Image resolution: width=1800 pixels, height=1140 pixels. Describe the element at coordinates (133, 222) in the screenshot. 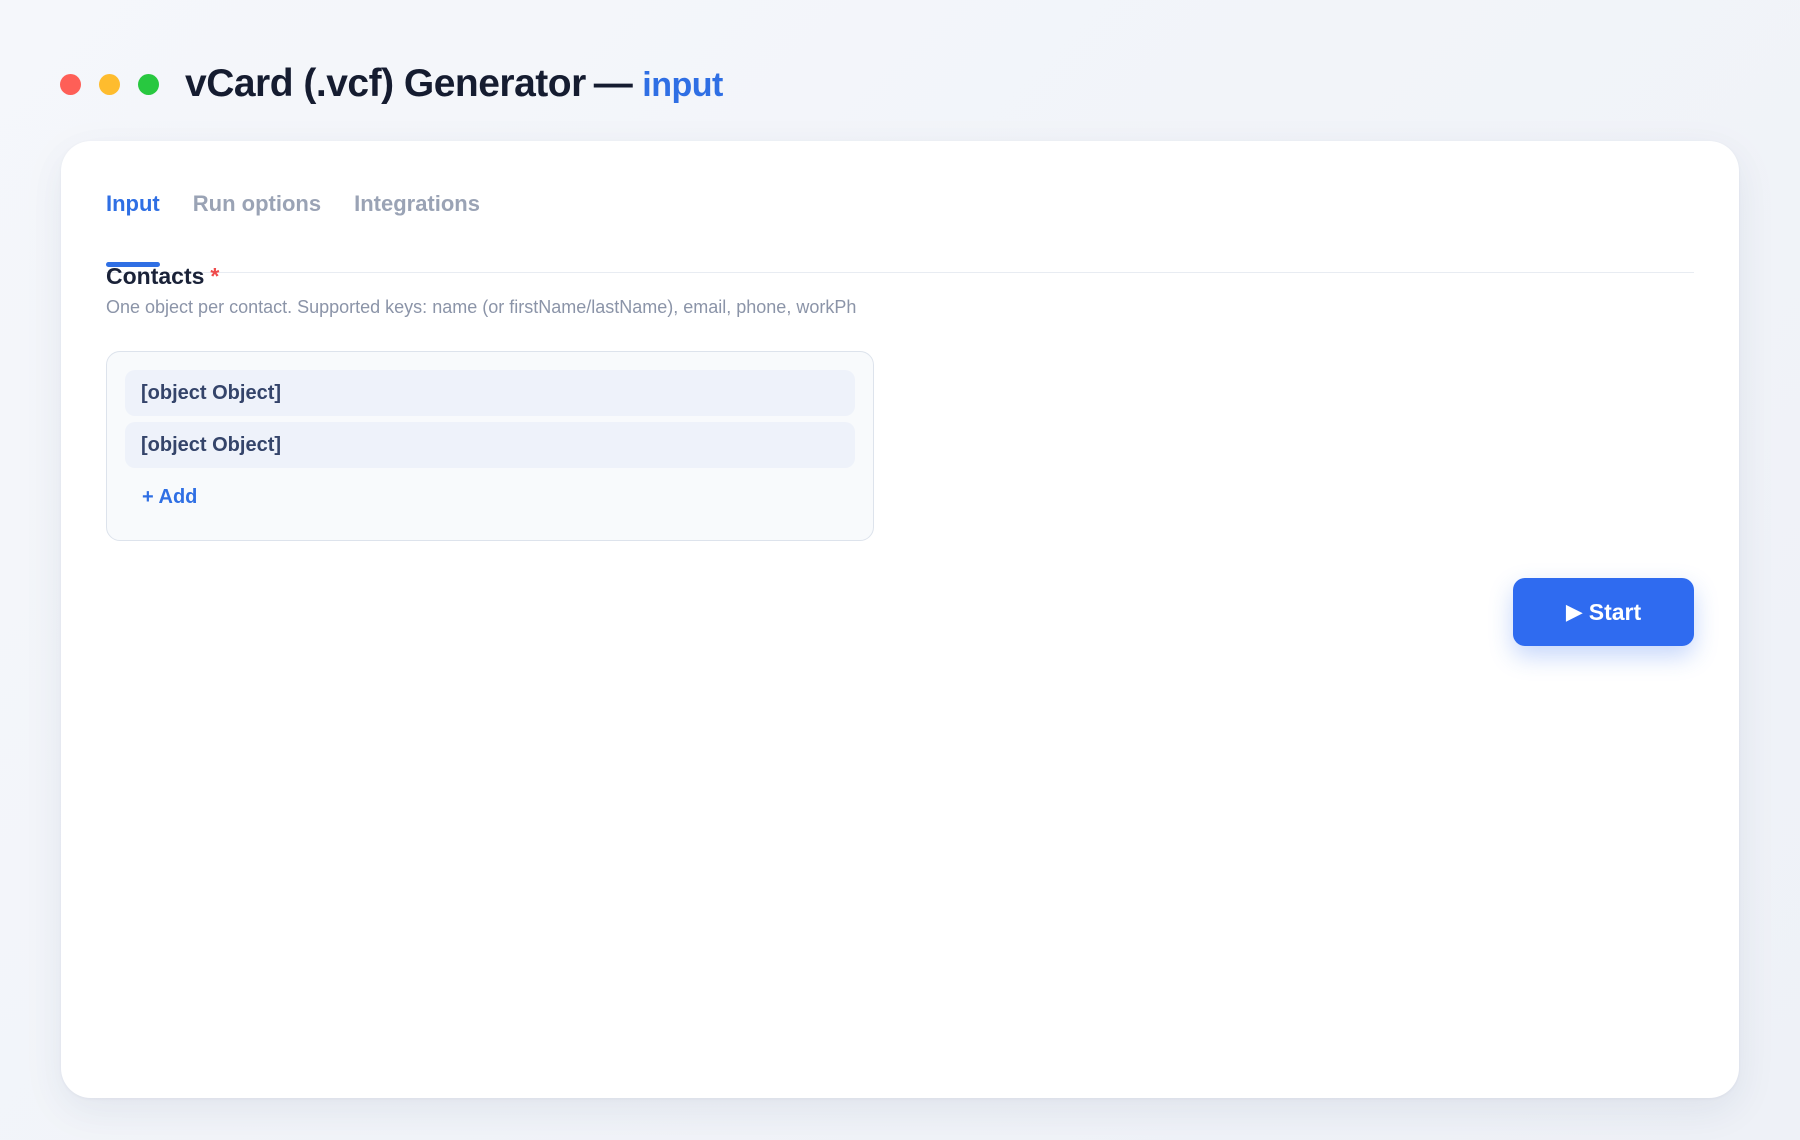

I see `tab-input: Input` at that location.